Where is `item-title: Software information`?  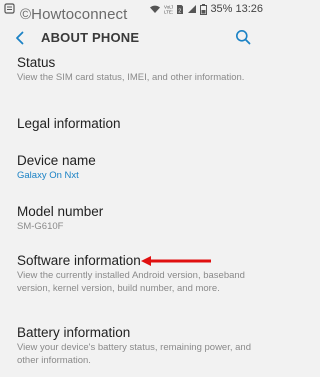 item-title: Software information is located at coordinates (79, 260).